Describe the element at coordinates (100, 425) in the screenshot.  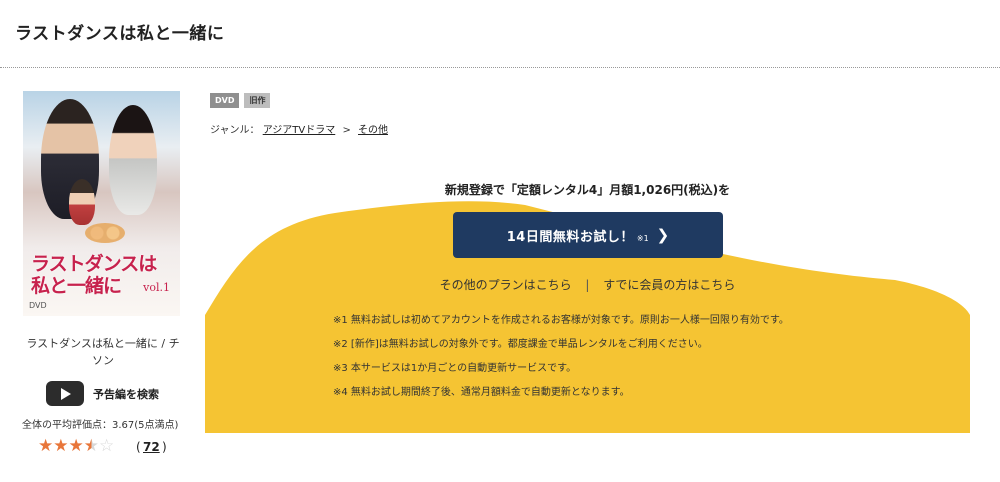
I see `average-rating-label: 全体の平均評価点：3.67(5点満点)` at that location.